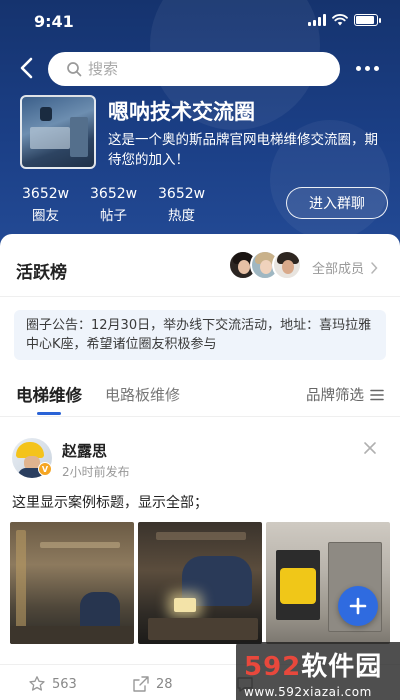  What do you see at coordinates (152, 684) in the screenshot?
I see `share-button: 28` at bounding box center [152, 684].